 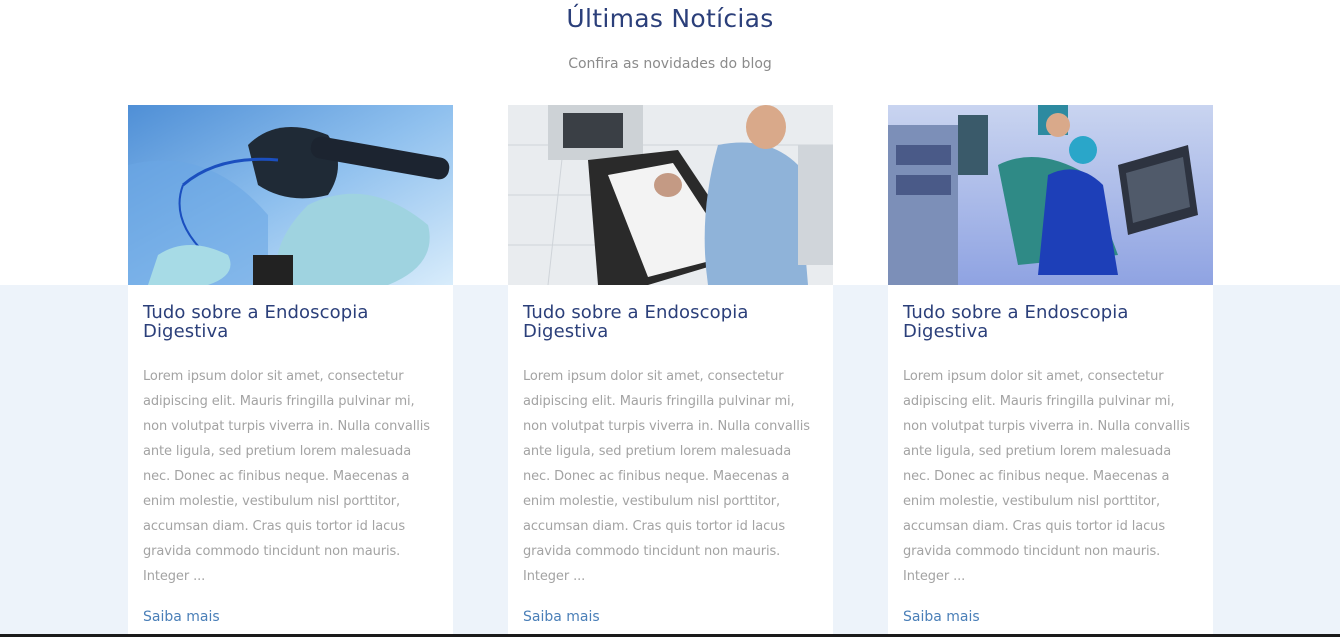 I want to click on patient-exam-photo, so click(x=670, y=195).